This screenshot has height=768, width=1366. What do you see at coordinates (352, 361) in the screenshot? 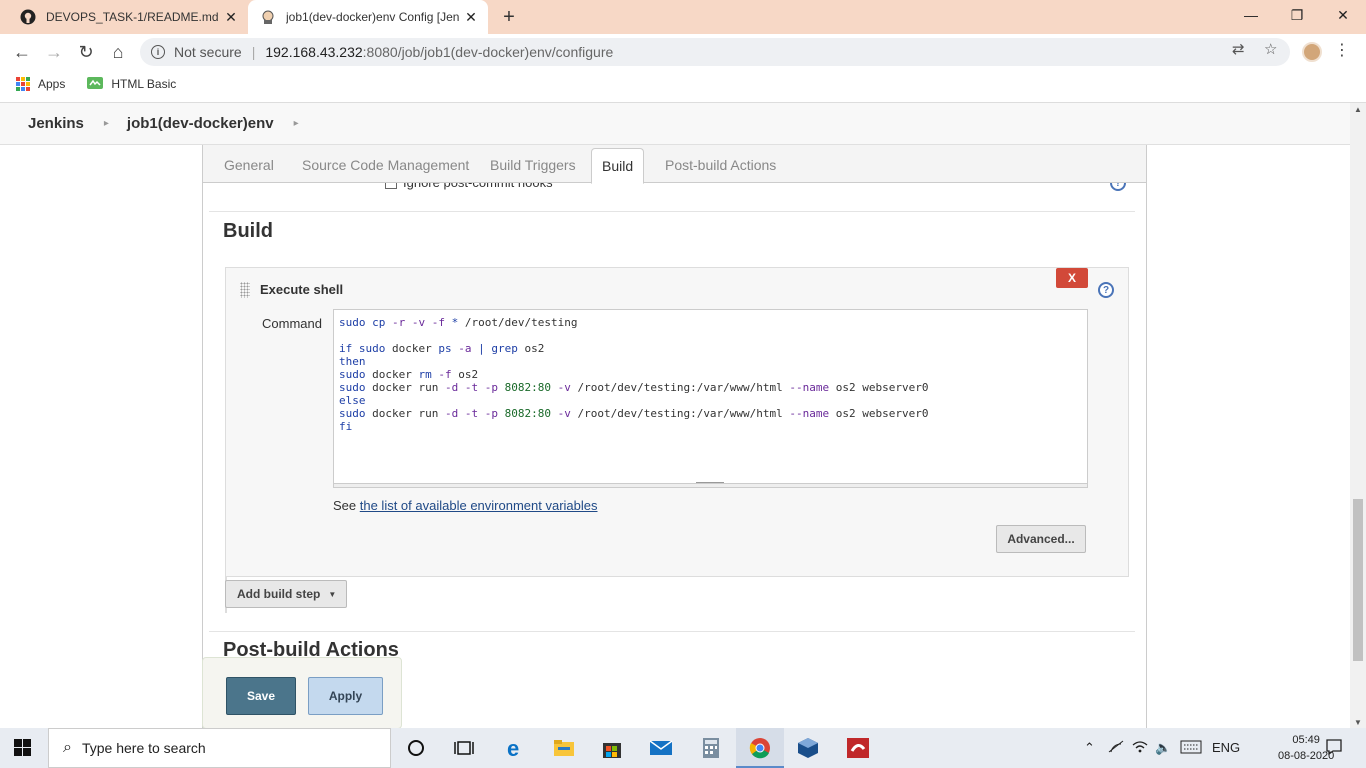
I see `command-line: then` at bounding box center [352, 361].